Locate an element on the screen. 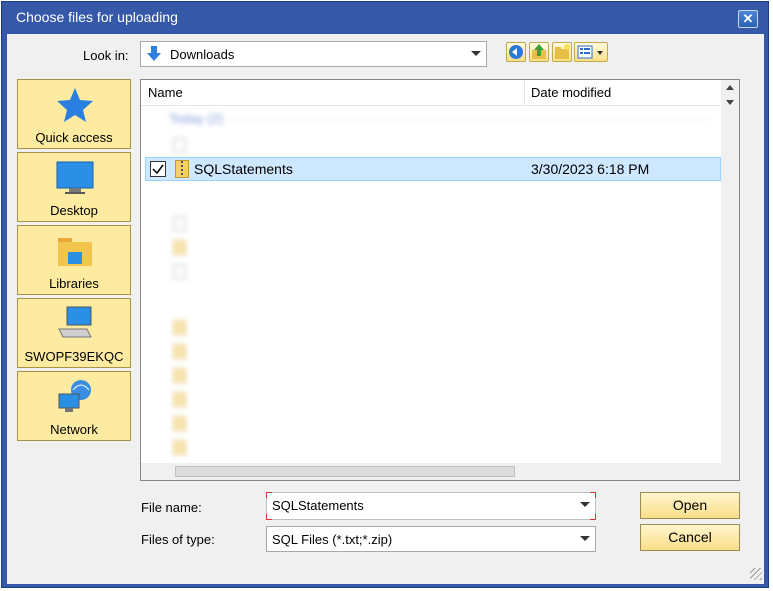 Image resolution: width=773 pixels, height=591 pixels. place-desktop: Desktop is located at coordinates (74, 187).